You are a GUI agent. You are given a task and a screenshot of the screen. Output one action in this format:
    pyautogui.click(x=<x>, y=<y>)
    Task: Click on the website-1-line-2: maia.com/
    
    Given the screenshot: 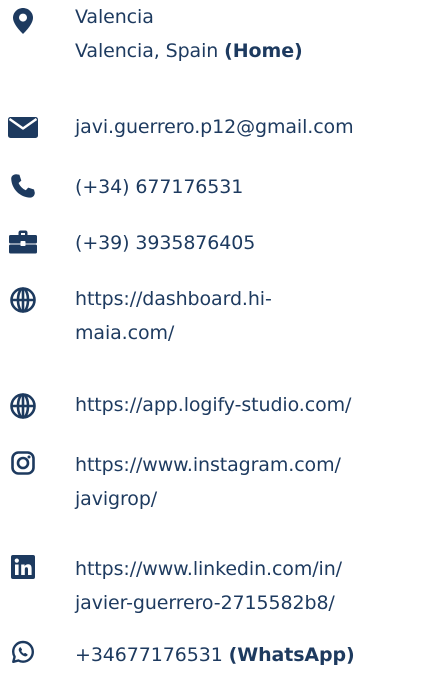 What is the action you would take?
    pyautogui.click(x=256, y=333)
    